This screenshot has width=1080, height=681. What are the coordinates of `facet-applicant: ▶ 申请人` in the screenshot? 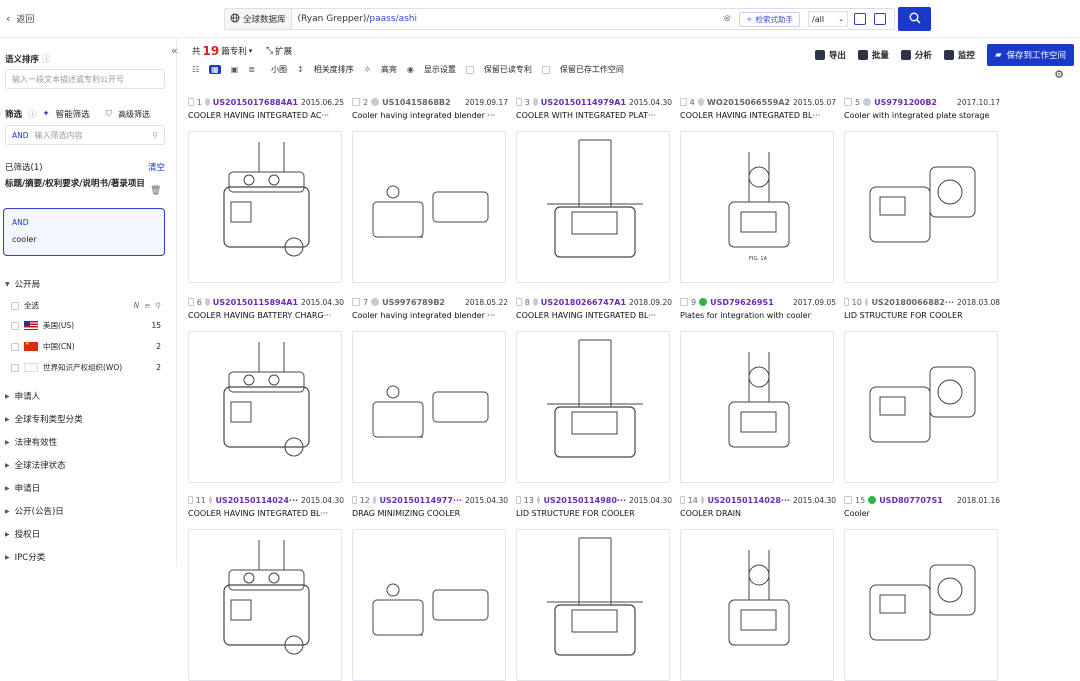 It's located at (22, 396).